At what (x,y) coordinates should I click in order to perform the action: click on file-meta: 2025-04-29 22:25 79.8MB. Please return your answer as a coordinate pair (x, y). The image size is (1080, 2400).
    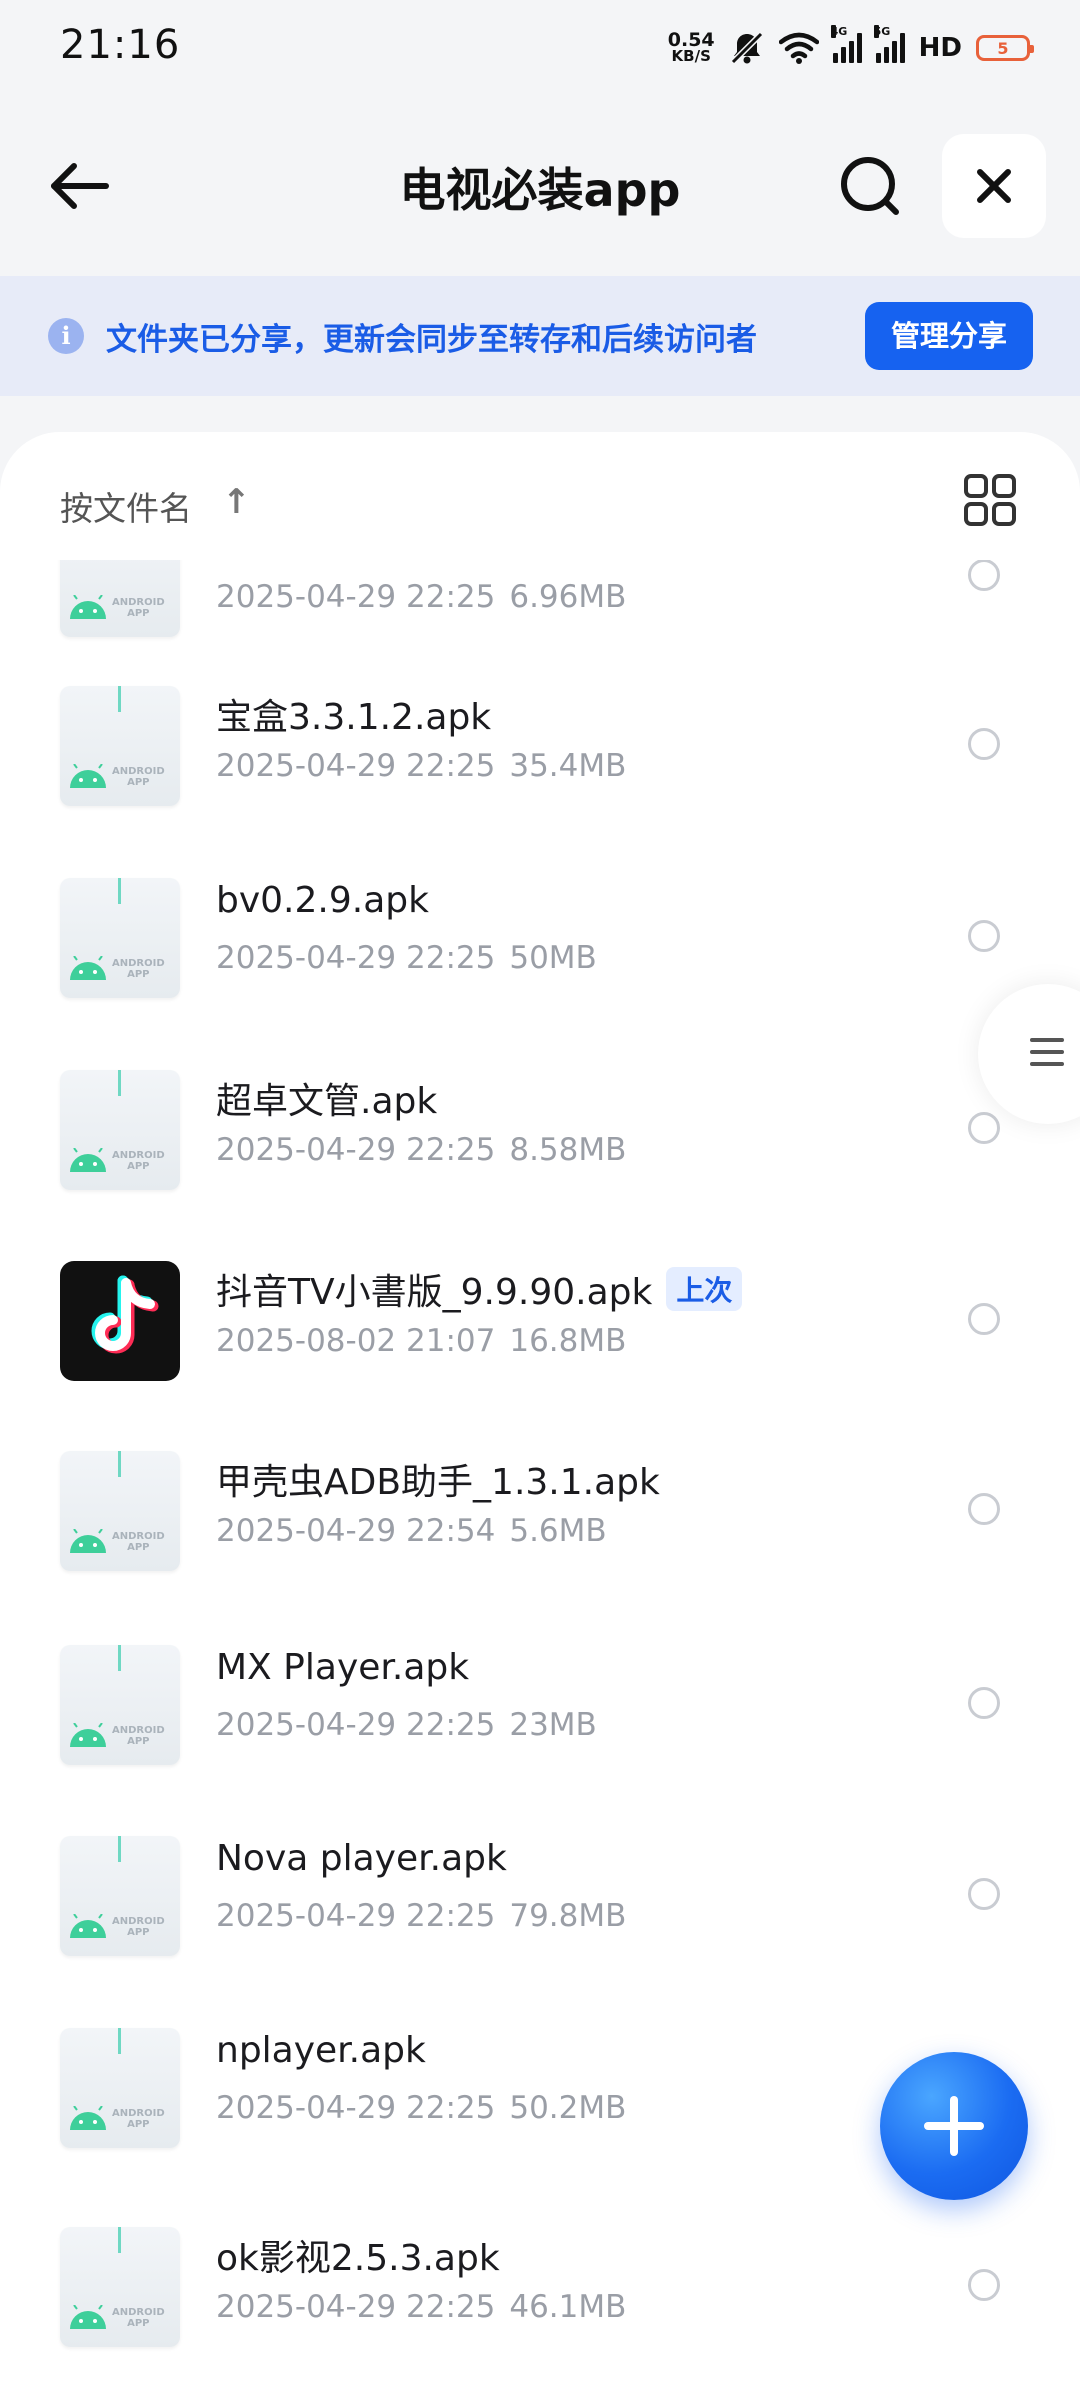
    Looking at the image, I should click on (421, 1916).